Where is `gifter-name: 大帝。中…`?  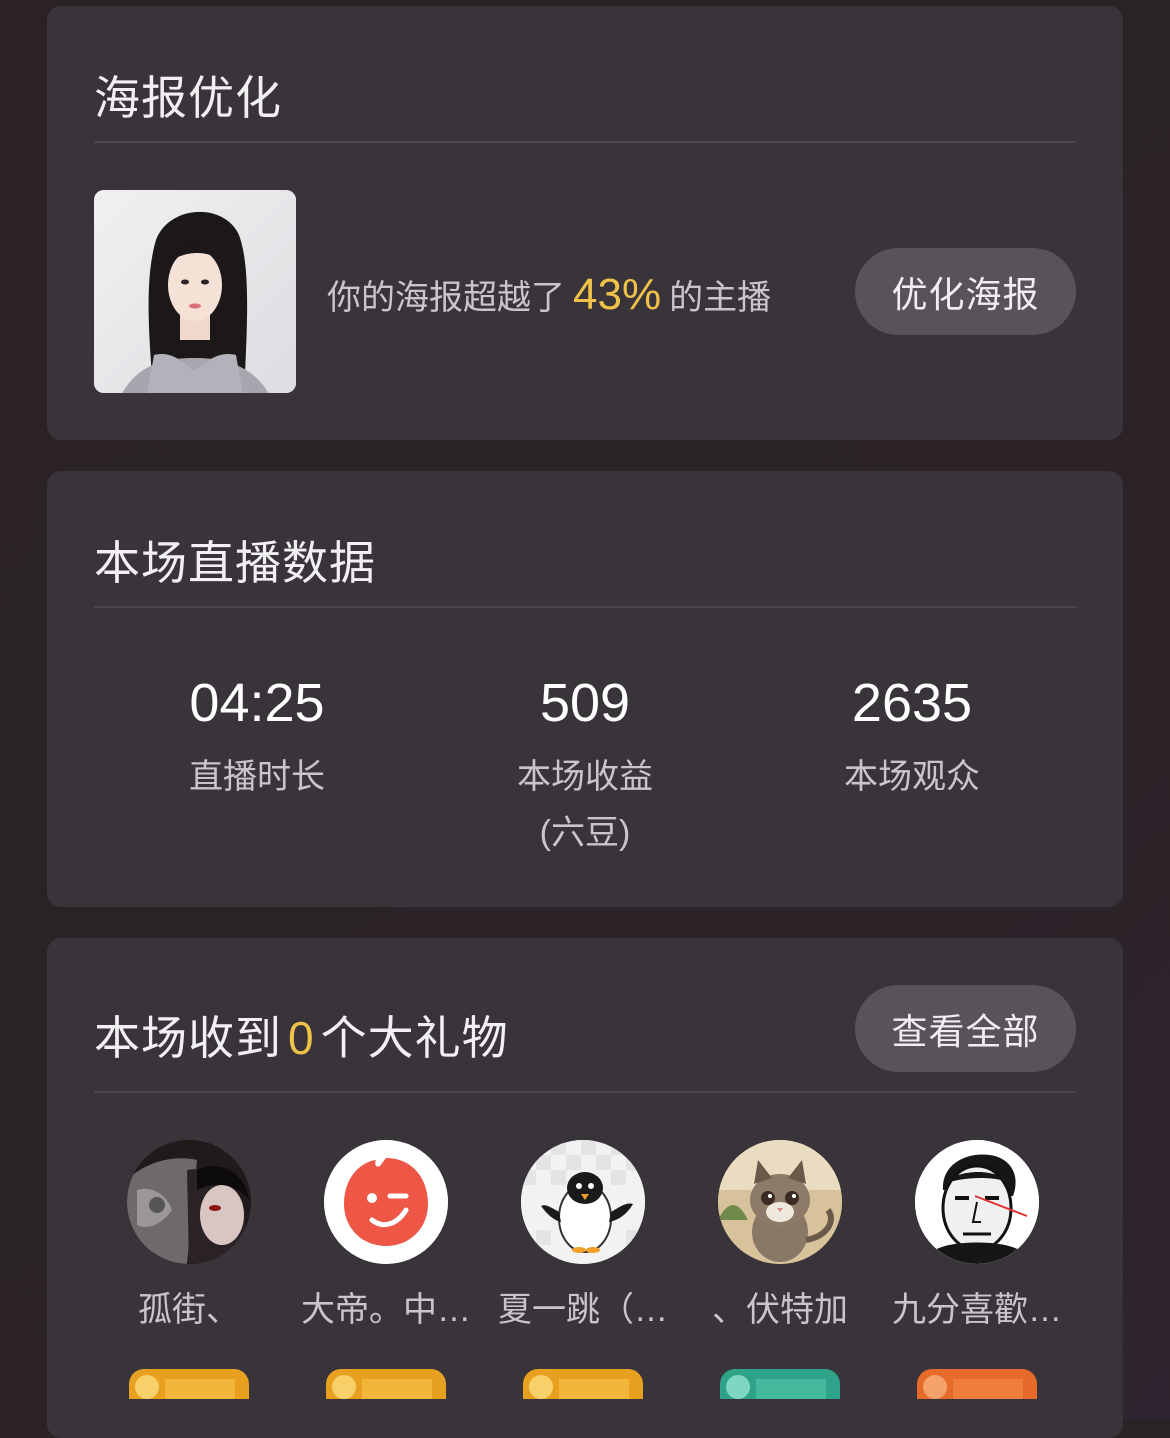 gifter-name: 大帝。中… is located at coordinates (386, 1310).